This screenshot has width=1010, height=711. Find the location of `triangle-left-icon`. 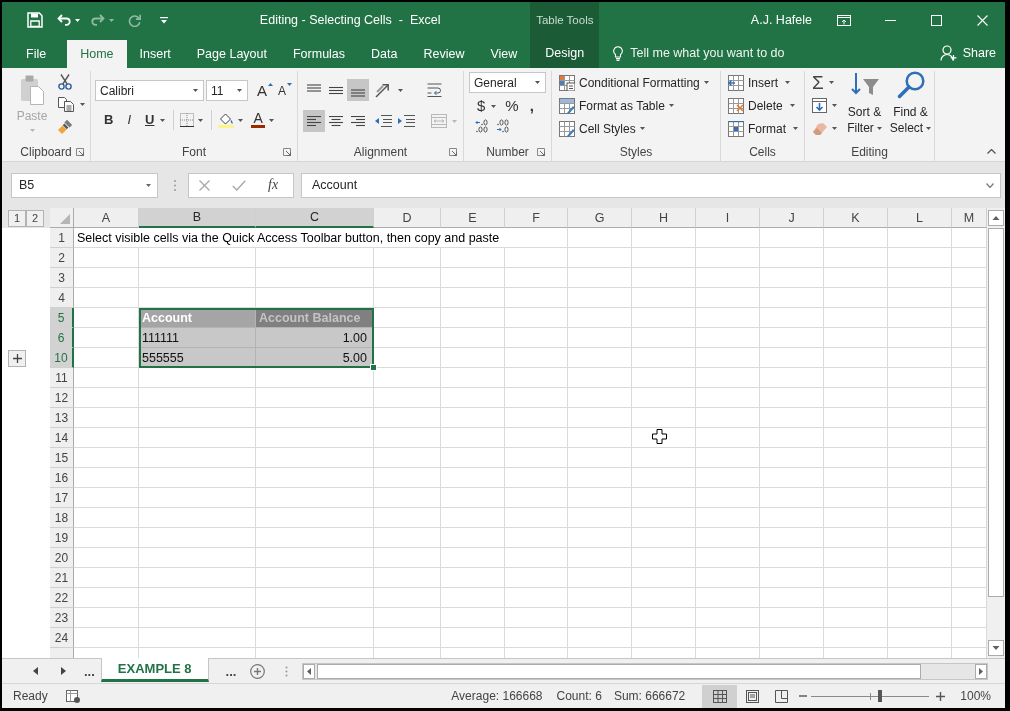

triangle-left-icon is located at coordinates (35, 671).